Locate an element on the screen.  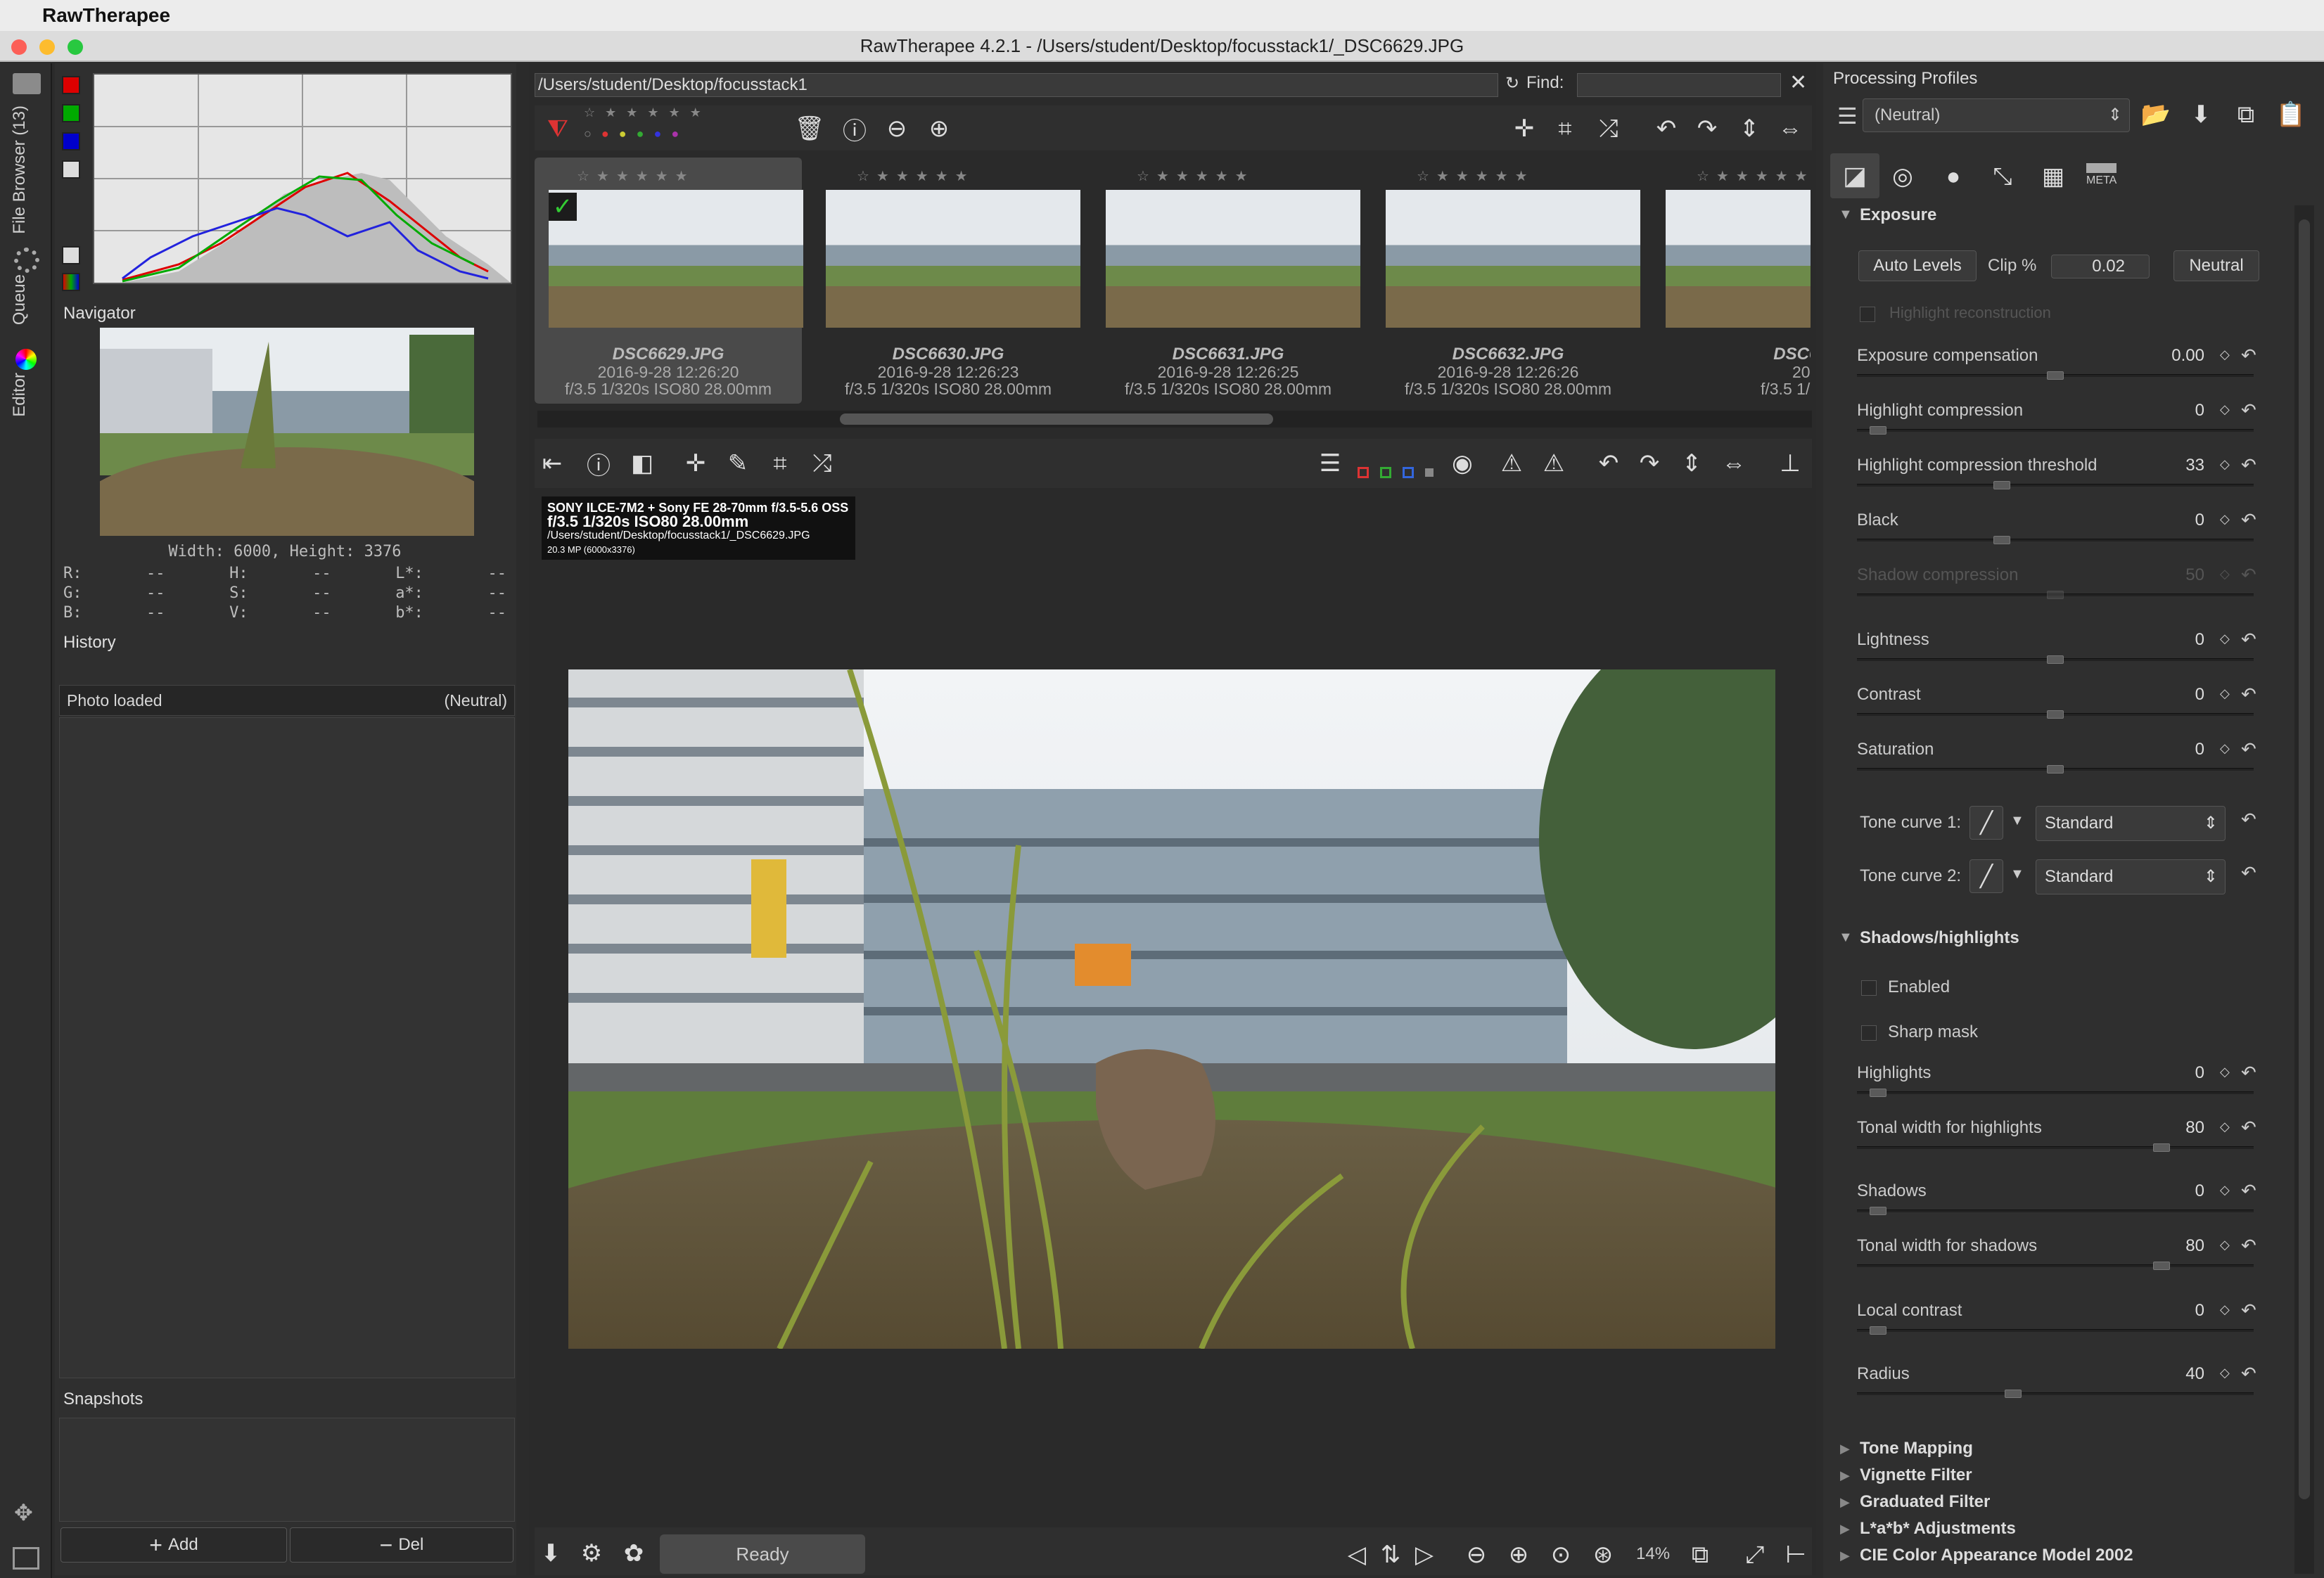
tab-exposure: ◪ is located at coordinates (1854, 175).